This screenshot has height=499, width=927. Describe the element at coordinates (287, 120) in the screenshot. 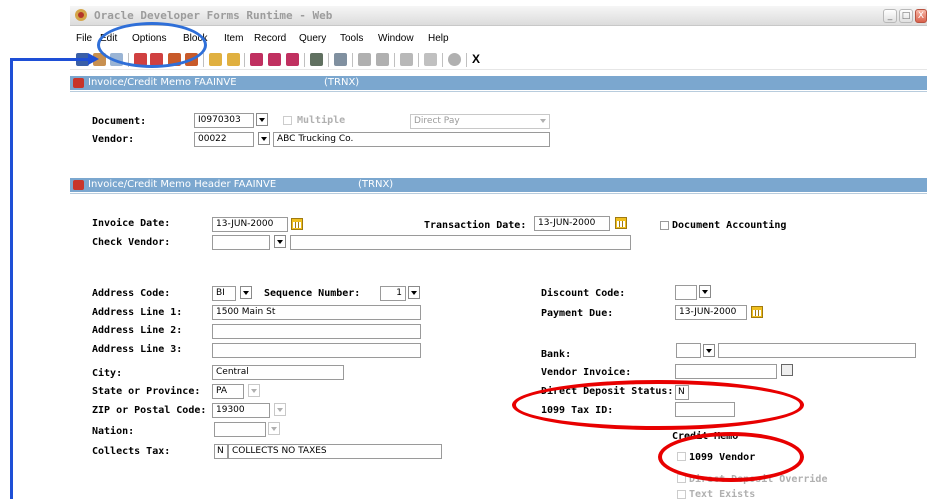

I see `multiple-checkbox` at that location.